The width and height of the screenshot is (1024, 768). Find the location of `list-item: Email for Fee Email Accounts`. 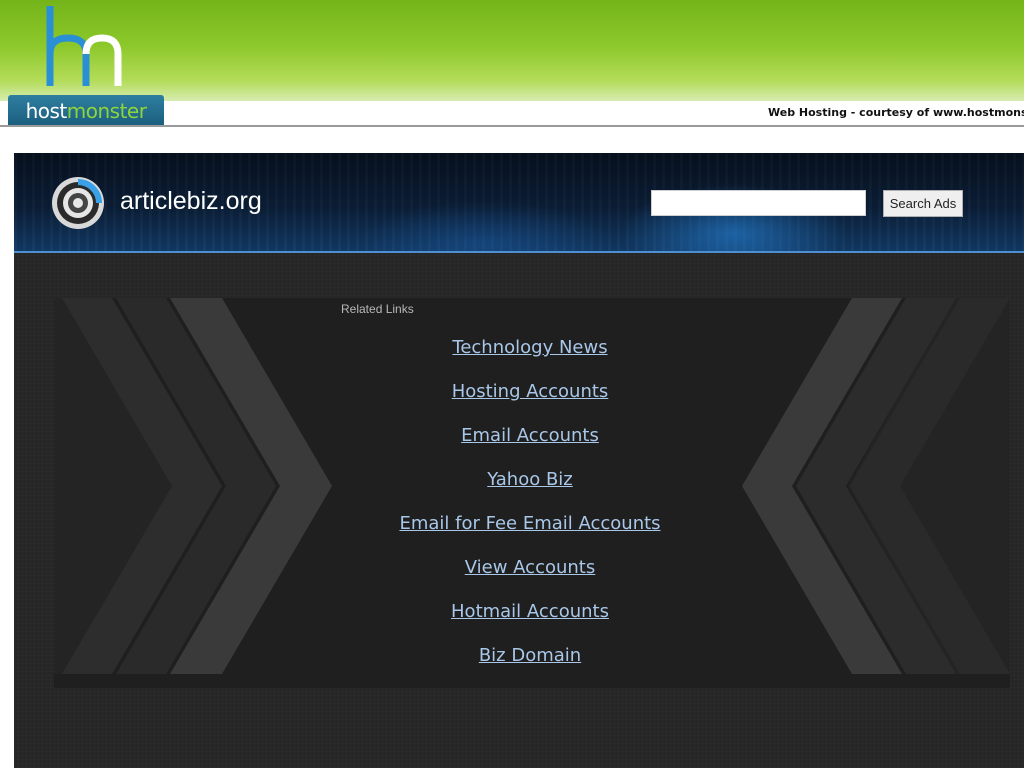

list-item: Email for Fee Email Accounts is located at coordinates (530, 524).